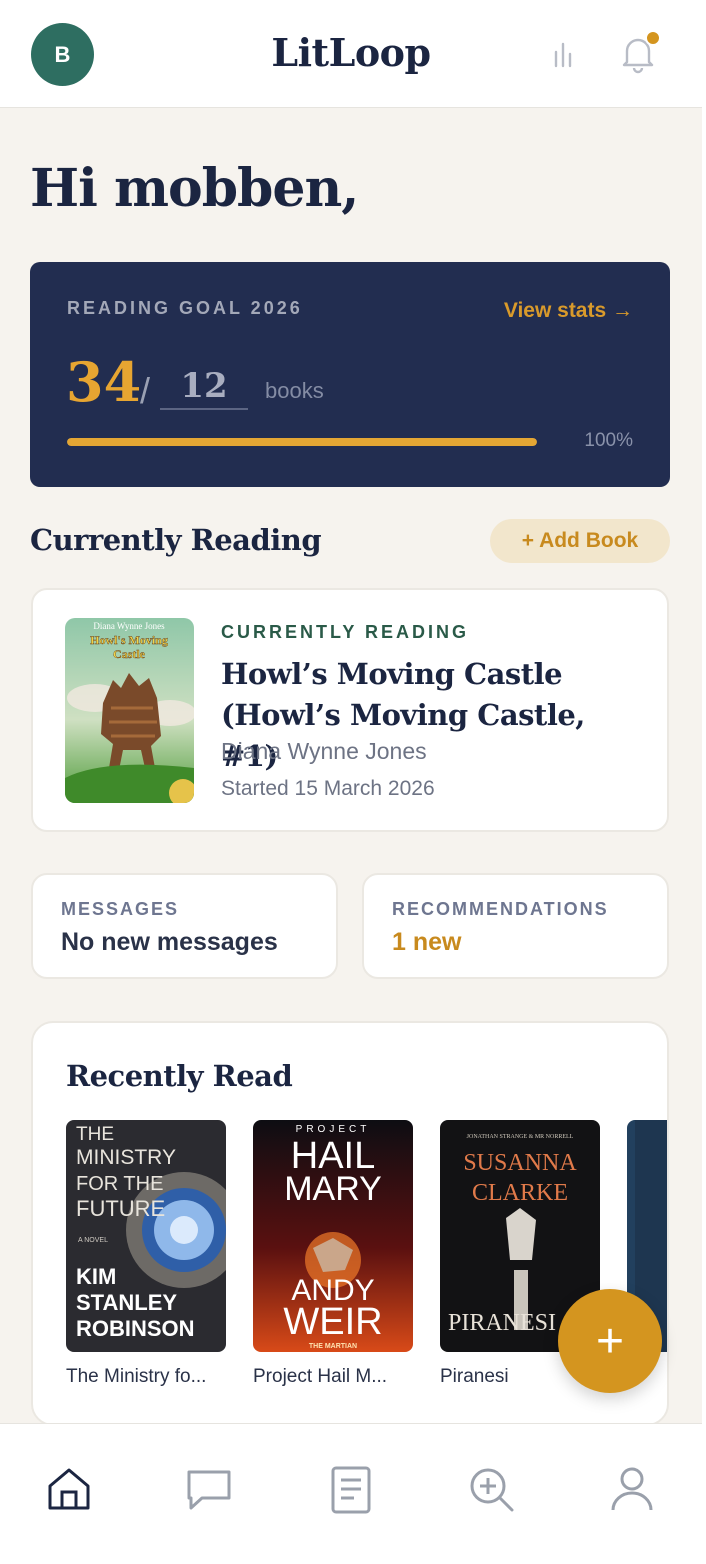 Image resolution: width=706 pixels, height=1564 pixels. I want to click on svg-text: Diana Wynne Jones, so click(129, 626).